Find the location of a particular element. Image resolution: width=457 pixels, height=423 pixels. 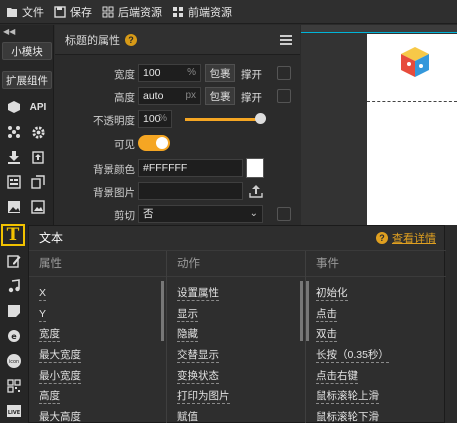

question-icon: ? is located at coordinates (382, 238).